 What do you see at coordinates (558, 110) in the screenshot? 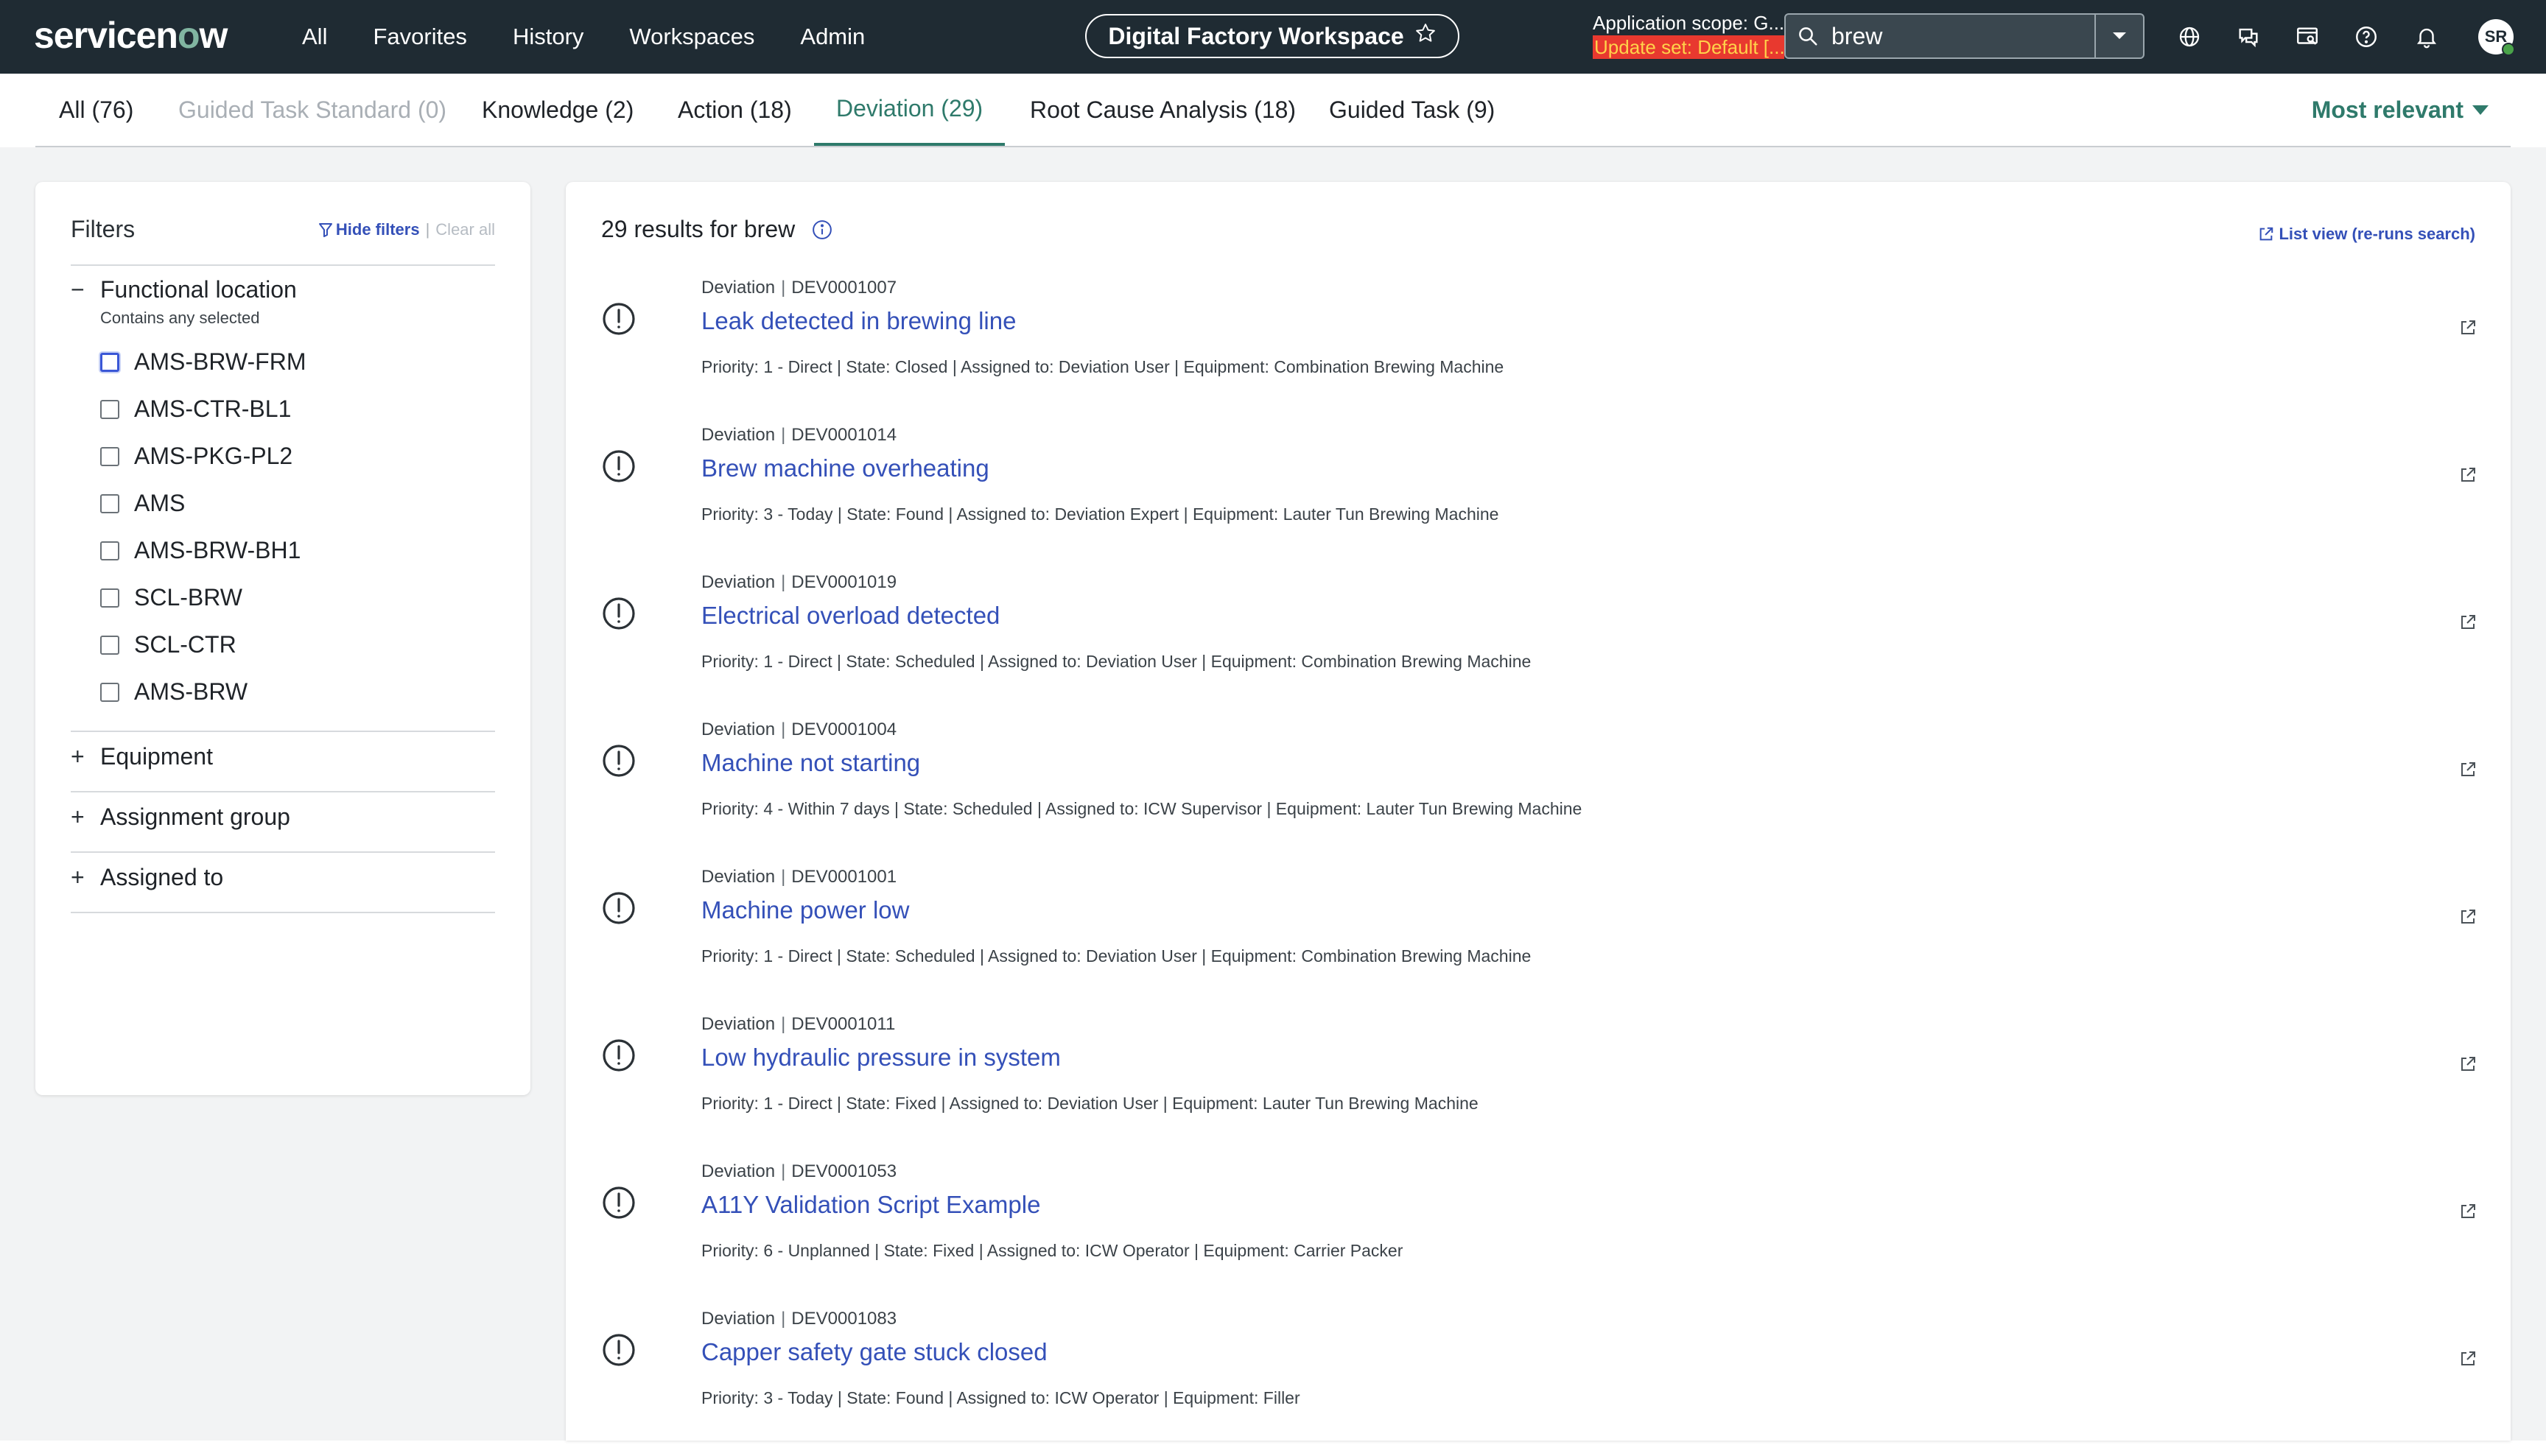
I see `tab-knowledge: Knowledge (2)` at bounding box center [558, 110].